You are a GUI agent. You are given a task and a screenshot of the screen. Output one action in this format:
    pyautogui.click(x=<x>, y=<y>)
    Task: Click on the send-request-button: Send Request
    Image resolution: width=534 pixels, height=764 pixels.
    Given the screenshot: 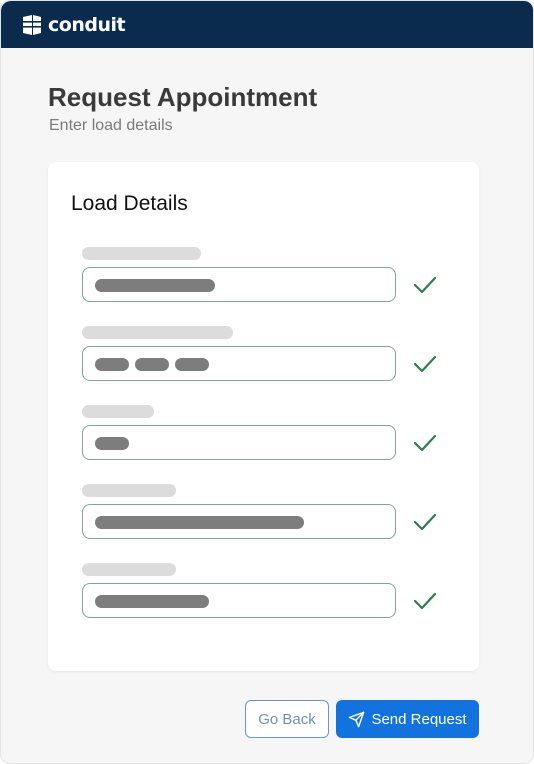 What is the action you would take?
    pyautogui.click(x=407, y=719)
    